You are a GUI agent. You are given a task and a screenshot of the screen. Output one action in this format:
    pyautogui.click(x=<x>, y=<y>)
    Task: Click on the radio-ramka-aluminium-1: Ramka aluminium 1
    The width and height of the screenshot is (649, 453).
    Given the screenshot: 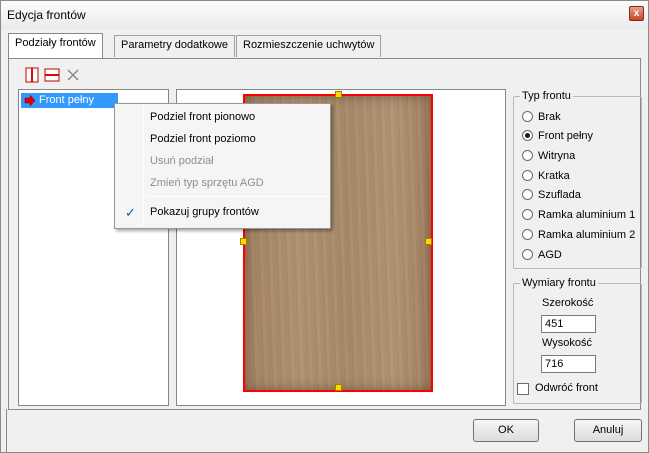 What is the action you would take?
    pyautogui.click(x=578, y=215)
    